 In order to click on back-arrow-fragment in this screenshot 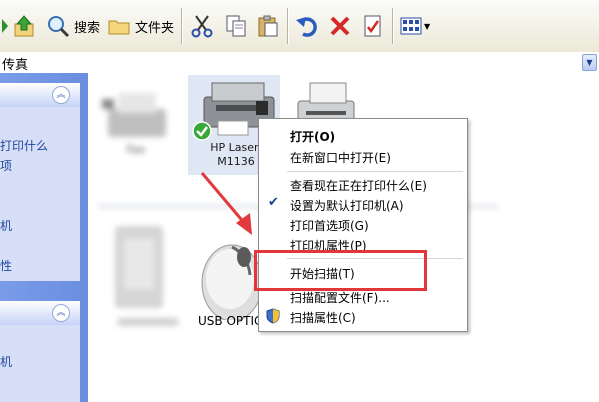, I will do `click(5, 26)`.